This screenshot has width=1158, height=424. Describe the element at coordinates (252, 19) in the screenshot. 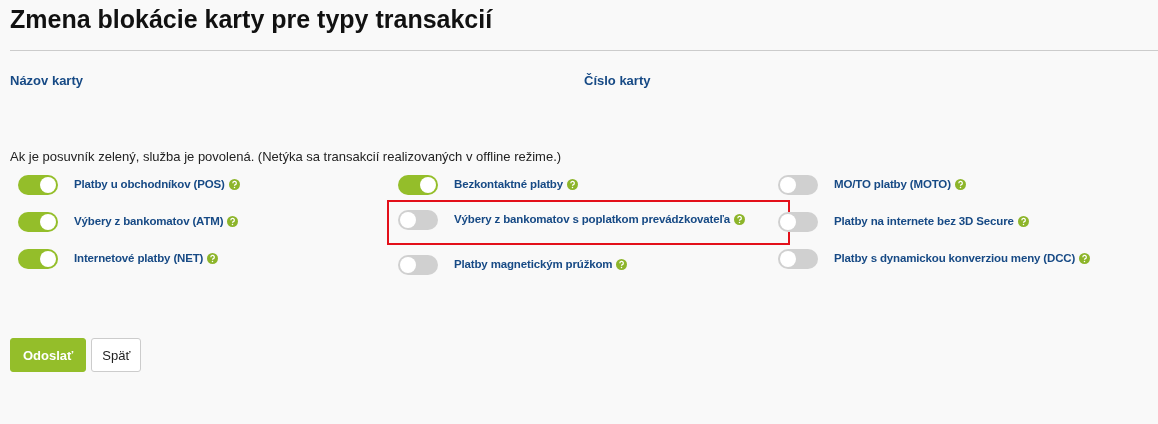

I see `page-title: Zmena blokácie karty pre typy transakcií` at that location.